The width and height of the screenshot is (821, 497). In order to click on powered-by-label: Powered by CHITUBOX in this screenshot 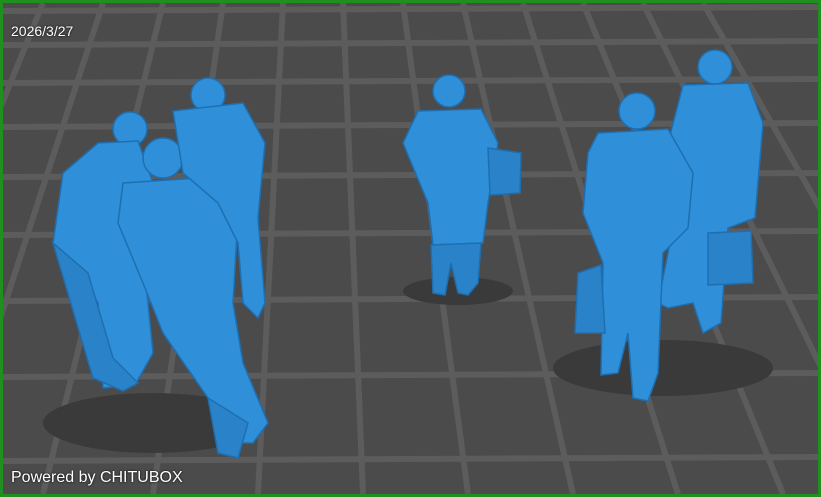, I will do `click(97, 477)`.